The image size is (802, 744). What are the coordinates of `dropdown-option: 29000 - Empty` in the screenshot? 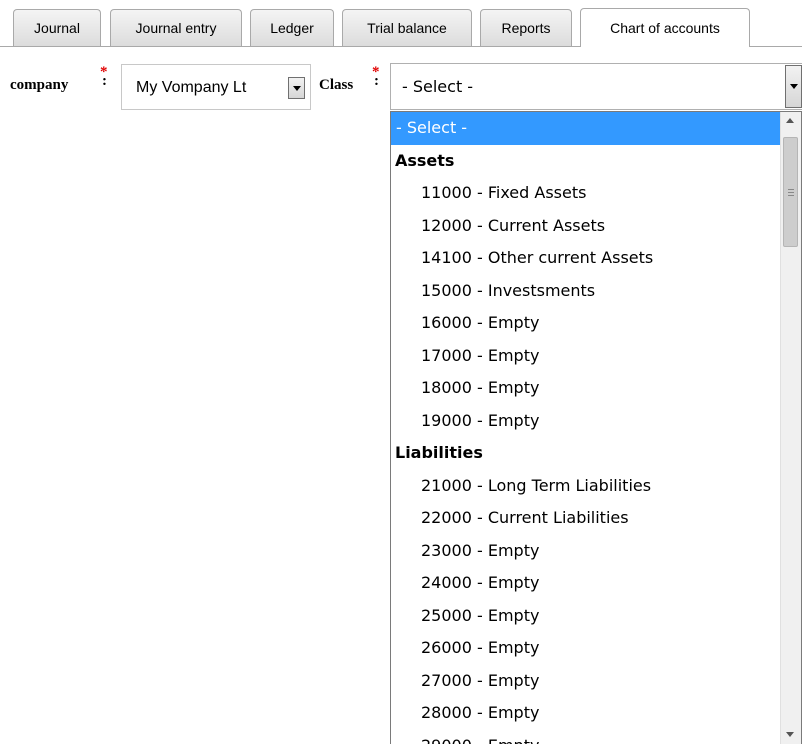 It's located at (586, 737).